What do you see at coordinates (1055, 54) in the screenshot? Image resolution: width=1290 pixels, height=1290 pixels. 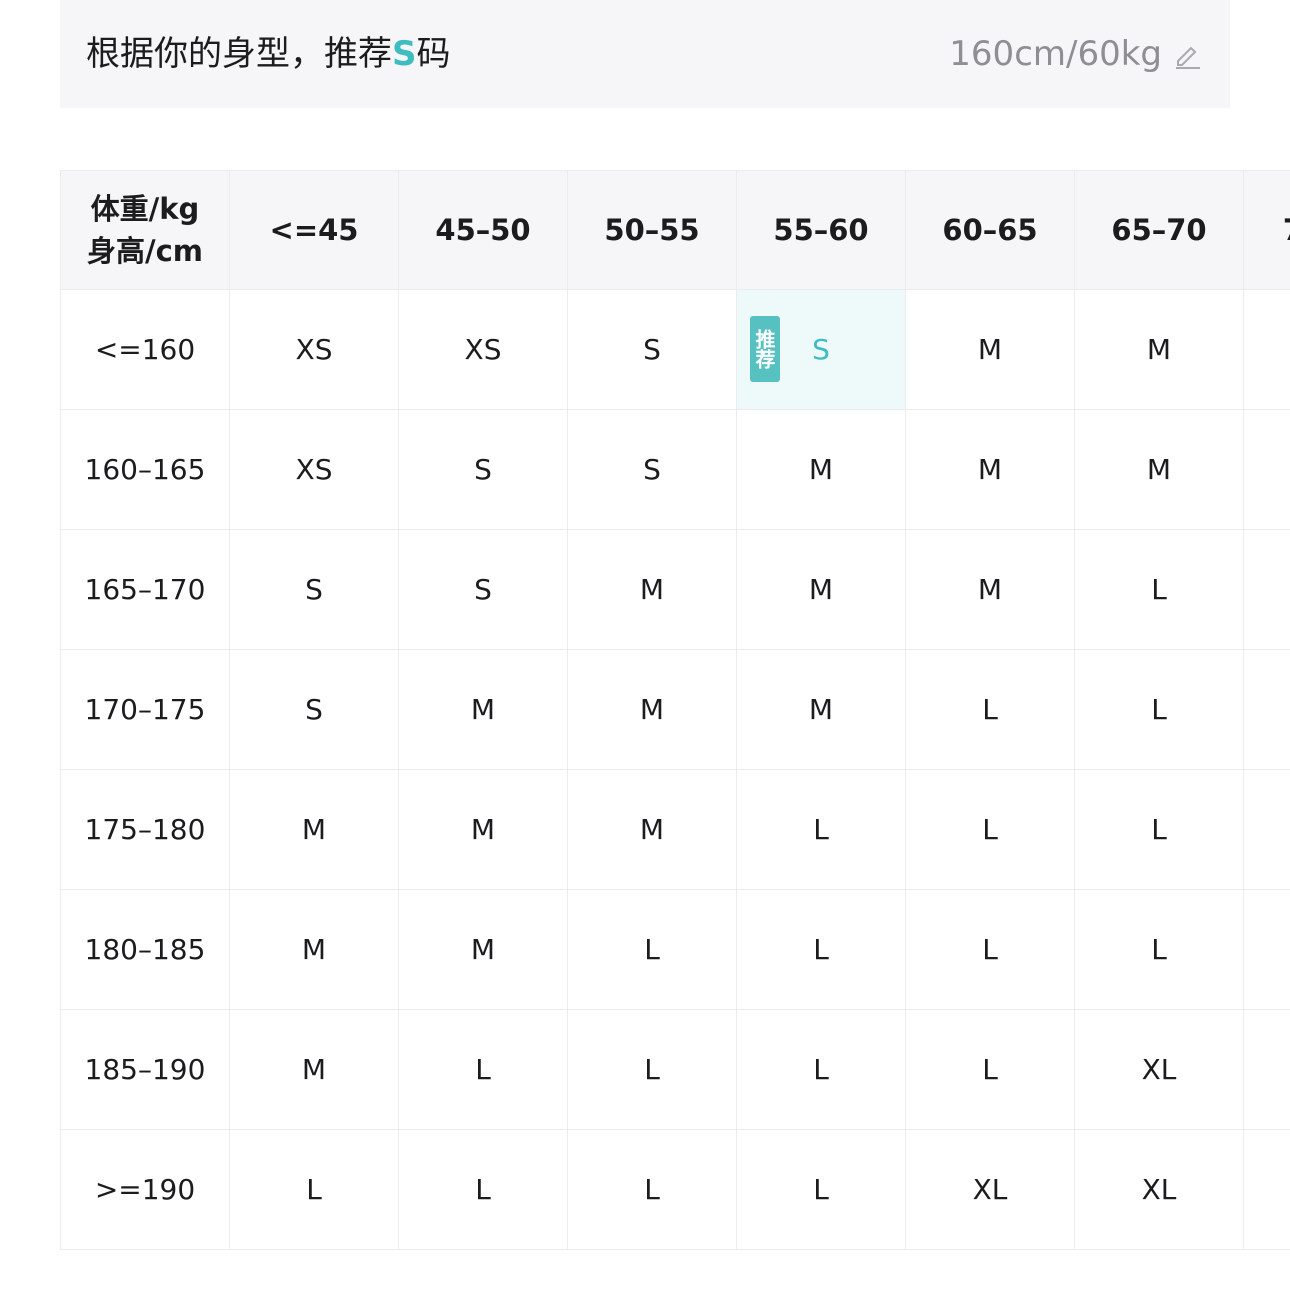 I see `measurement-value: 160cm/60kg` at bounding box center [1055, 54].